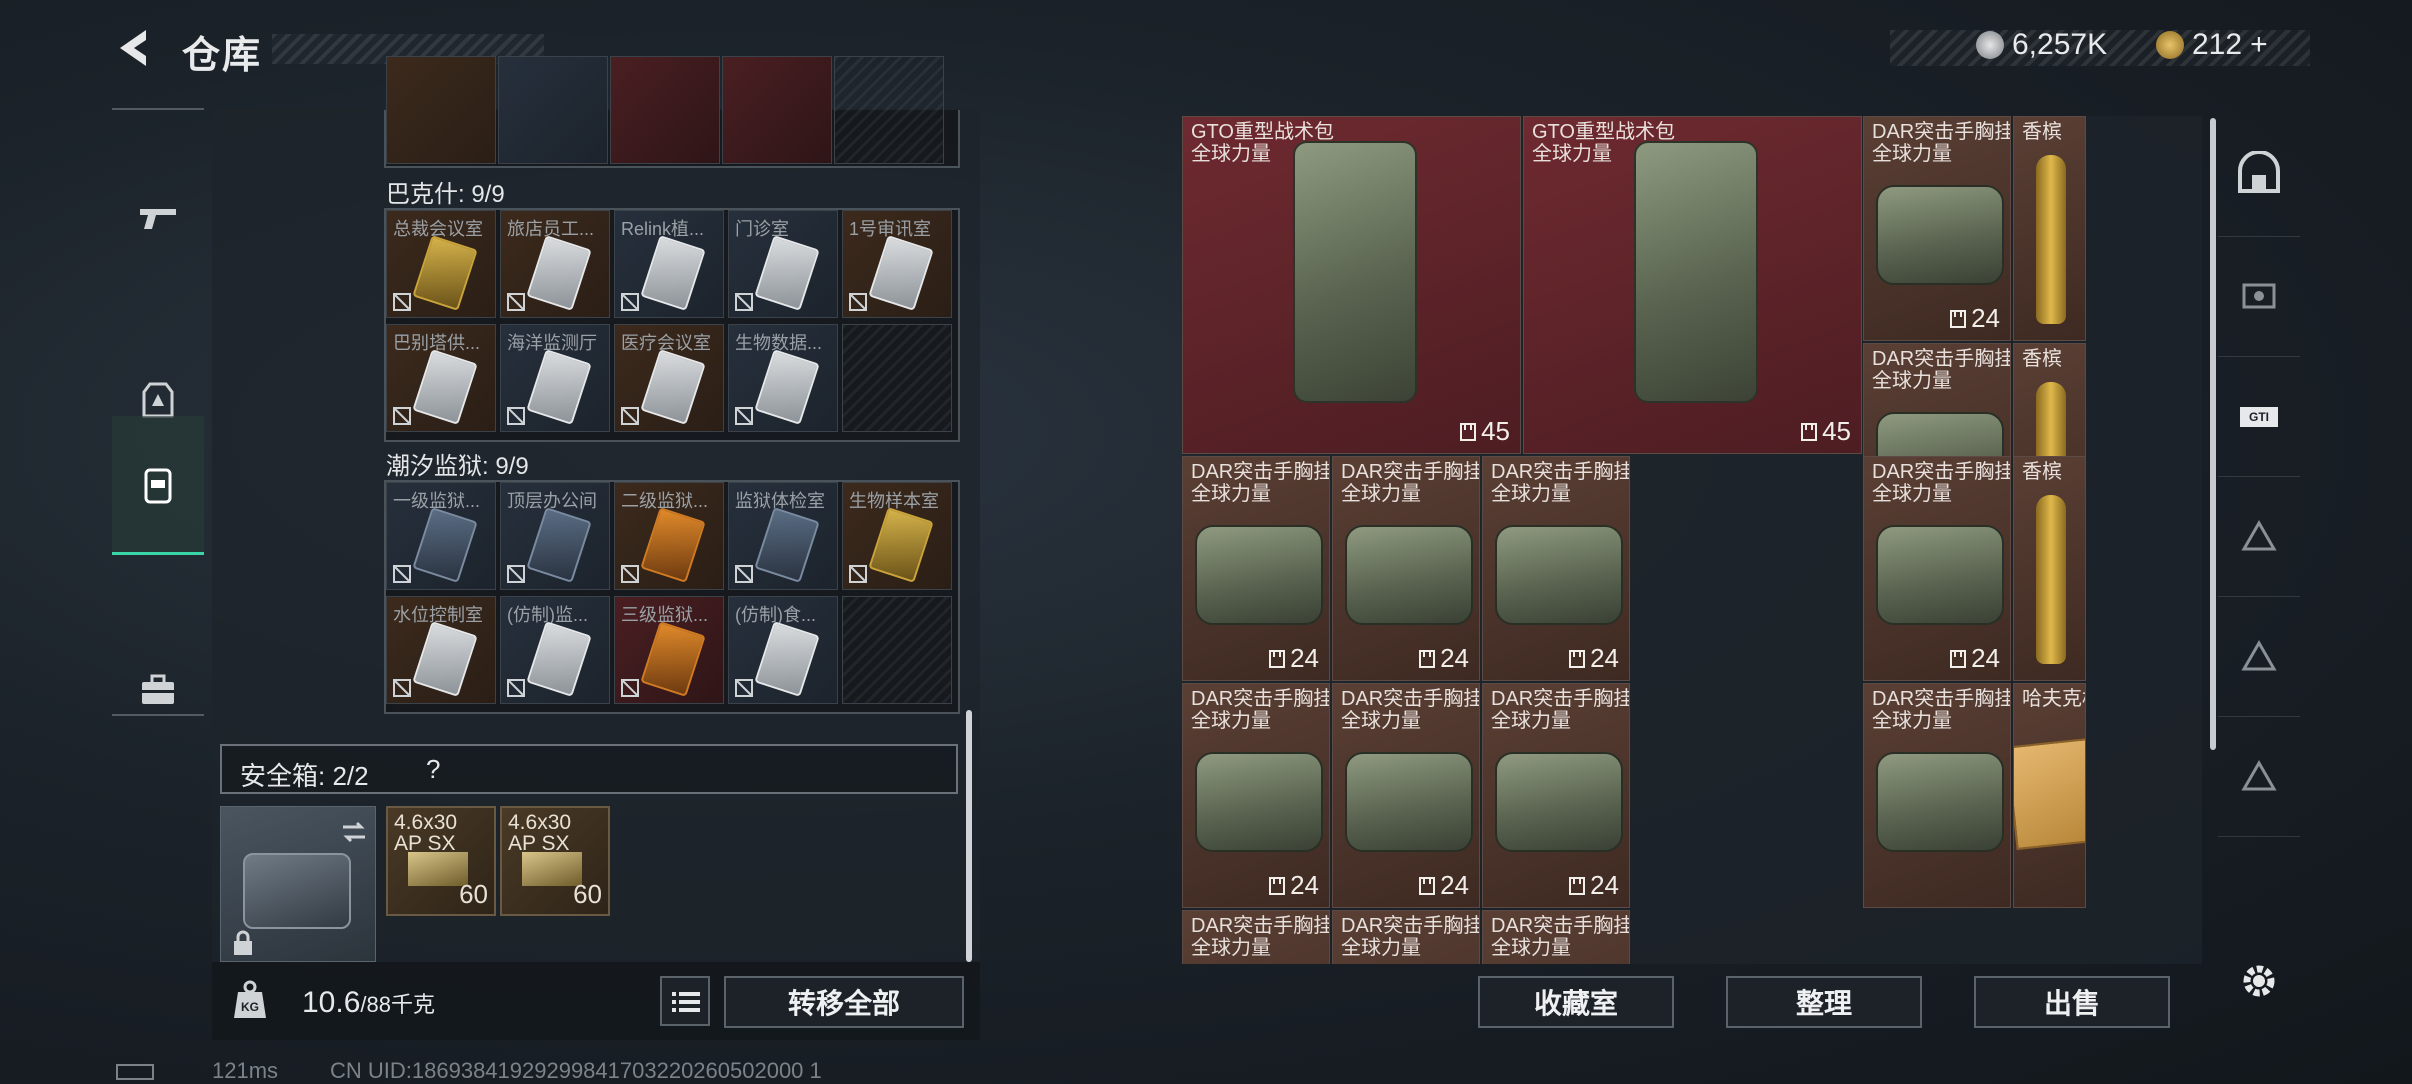 This screenshot has width=2412, height=1084. I want to click on stash-item-folder: 哈夫克档案, so click(2049, 795).